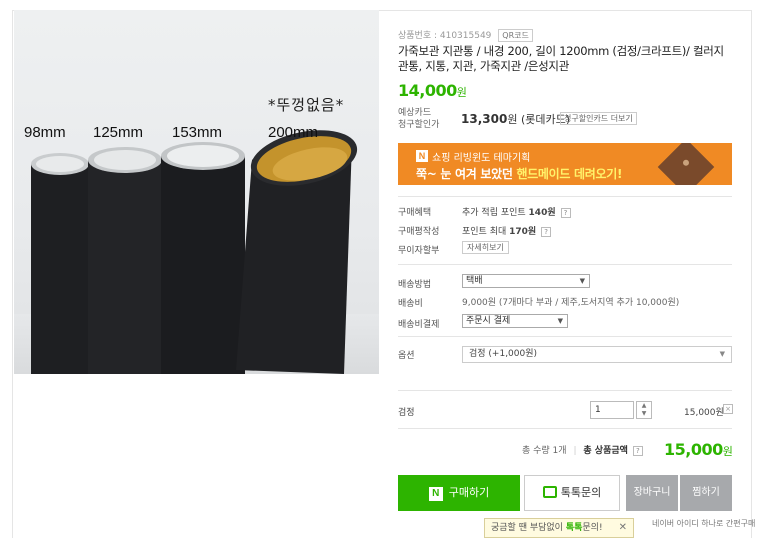 This screenshot has height=538, width=760. I want to click on talk-inquiry-button: 톡톡문의, so click(572, 493).